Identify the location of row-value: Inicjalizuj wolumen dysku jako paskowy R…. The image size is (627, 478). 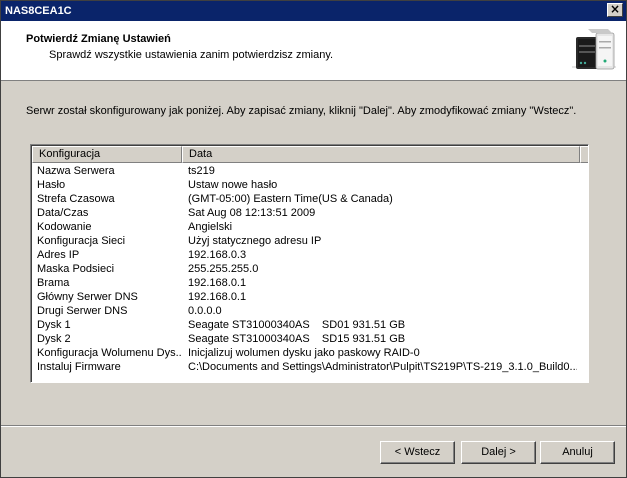
(304, 353).